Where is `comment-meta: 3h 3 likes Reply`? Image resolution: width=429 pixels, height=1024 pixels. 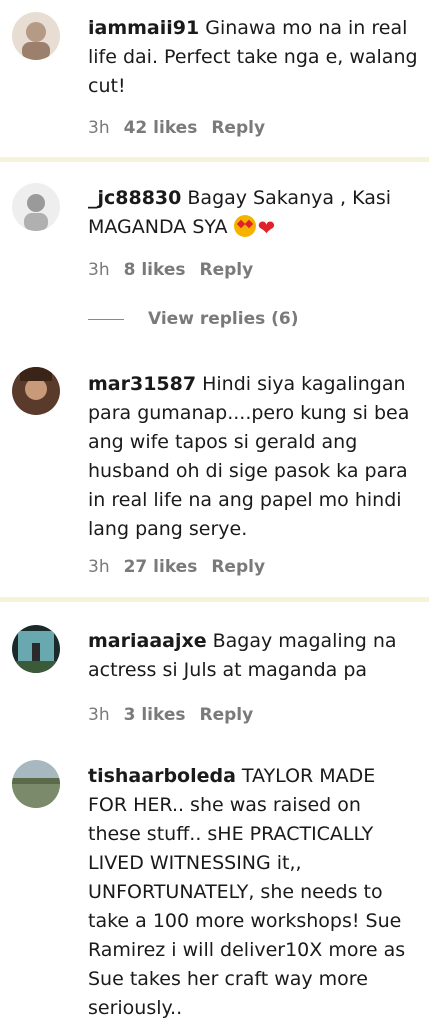 comment-meta: 3h 3 likes Reply is located at coordinates (170, 715).